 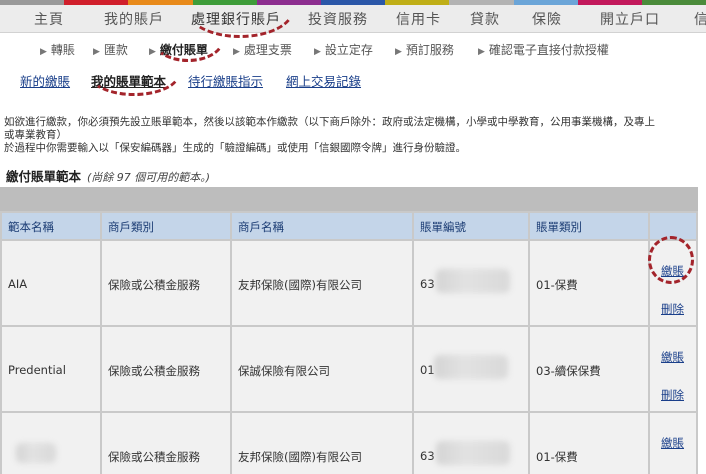 I want to click on nav-item-my-accounts: 我的賬戶, so click(x=134, y=19).